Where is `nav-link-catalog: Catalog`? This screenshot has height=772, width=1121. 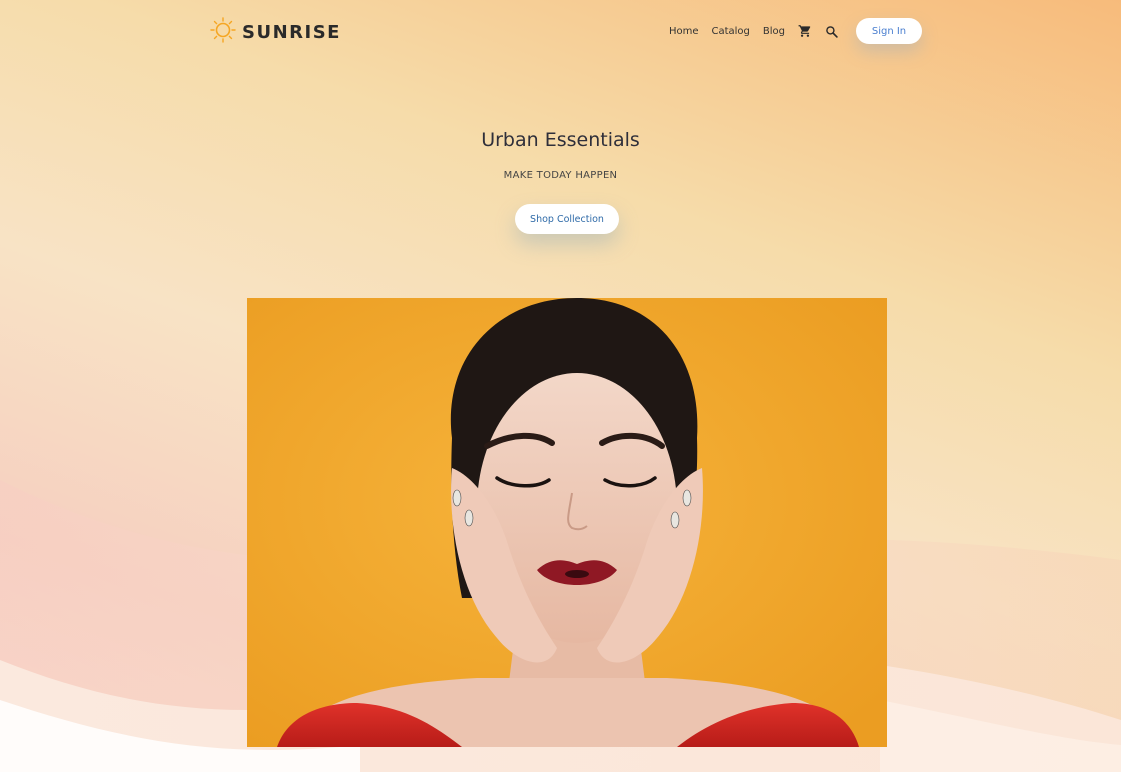 nav-link-catalog: Catalog is located at coordinates (730, 31).